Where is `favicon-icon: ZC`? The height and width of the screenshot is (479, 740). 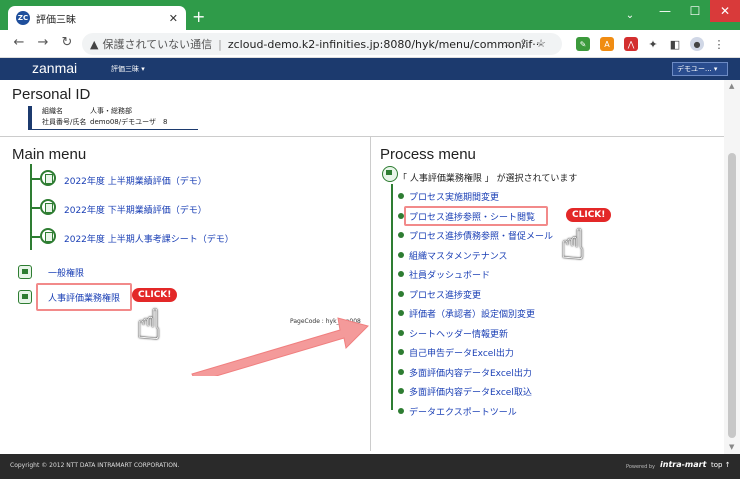 favicon-icon: ZC is located at coordinates (23, 18).